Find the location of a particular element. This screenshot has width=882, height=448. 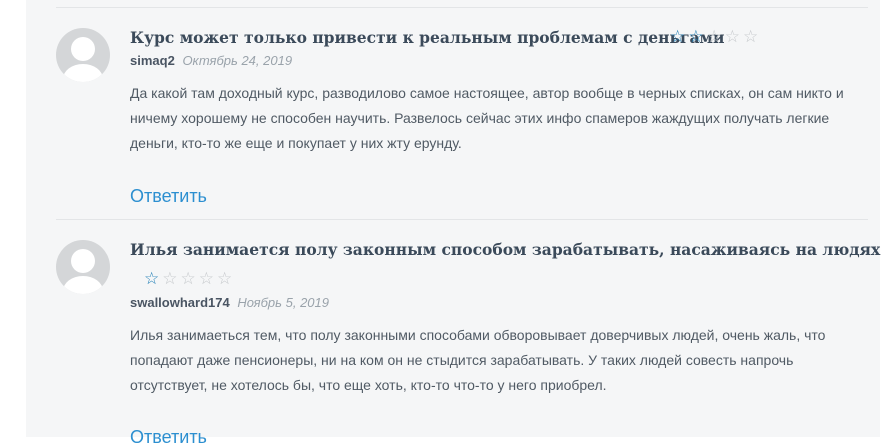

comment-date: Ноябрь 5, 2019 is located at coordinates (283, 302).